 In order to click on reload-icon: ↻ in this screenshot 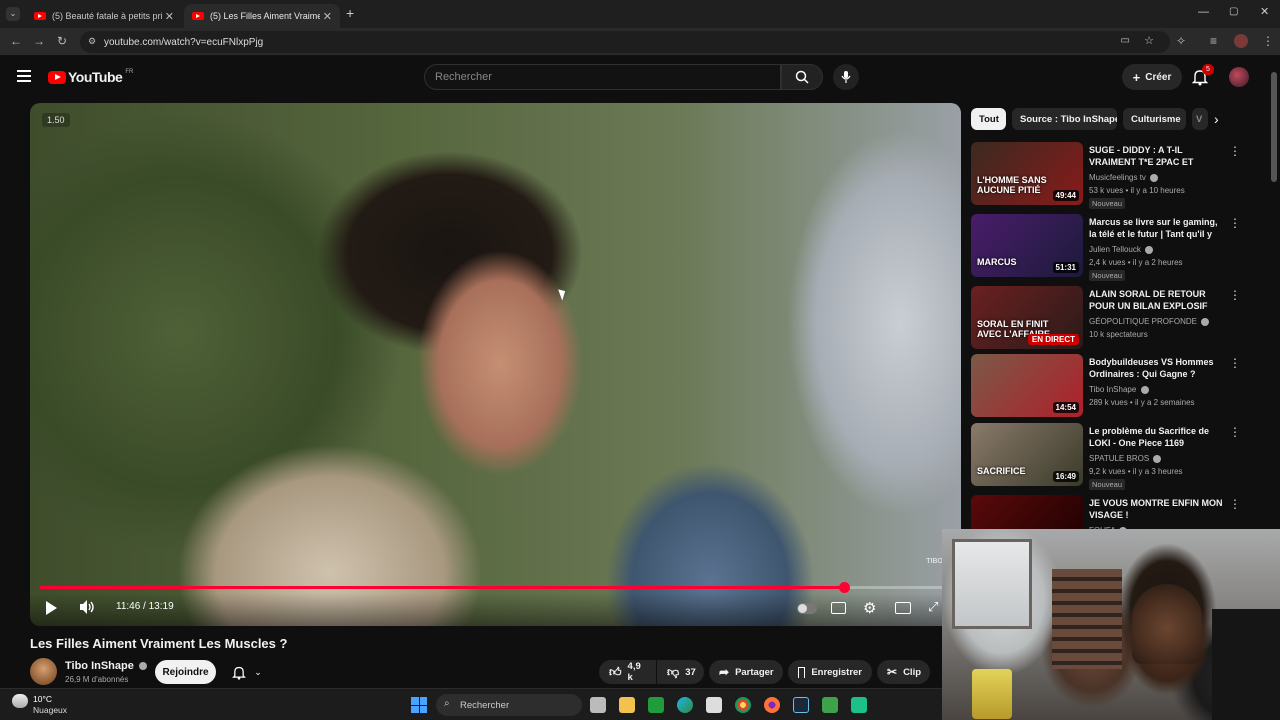, I will do `click(62, 41)`.